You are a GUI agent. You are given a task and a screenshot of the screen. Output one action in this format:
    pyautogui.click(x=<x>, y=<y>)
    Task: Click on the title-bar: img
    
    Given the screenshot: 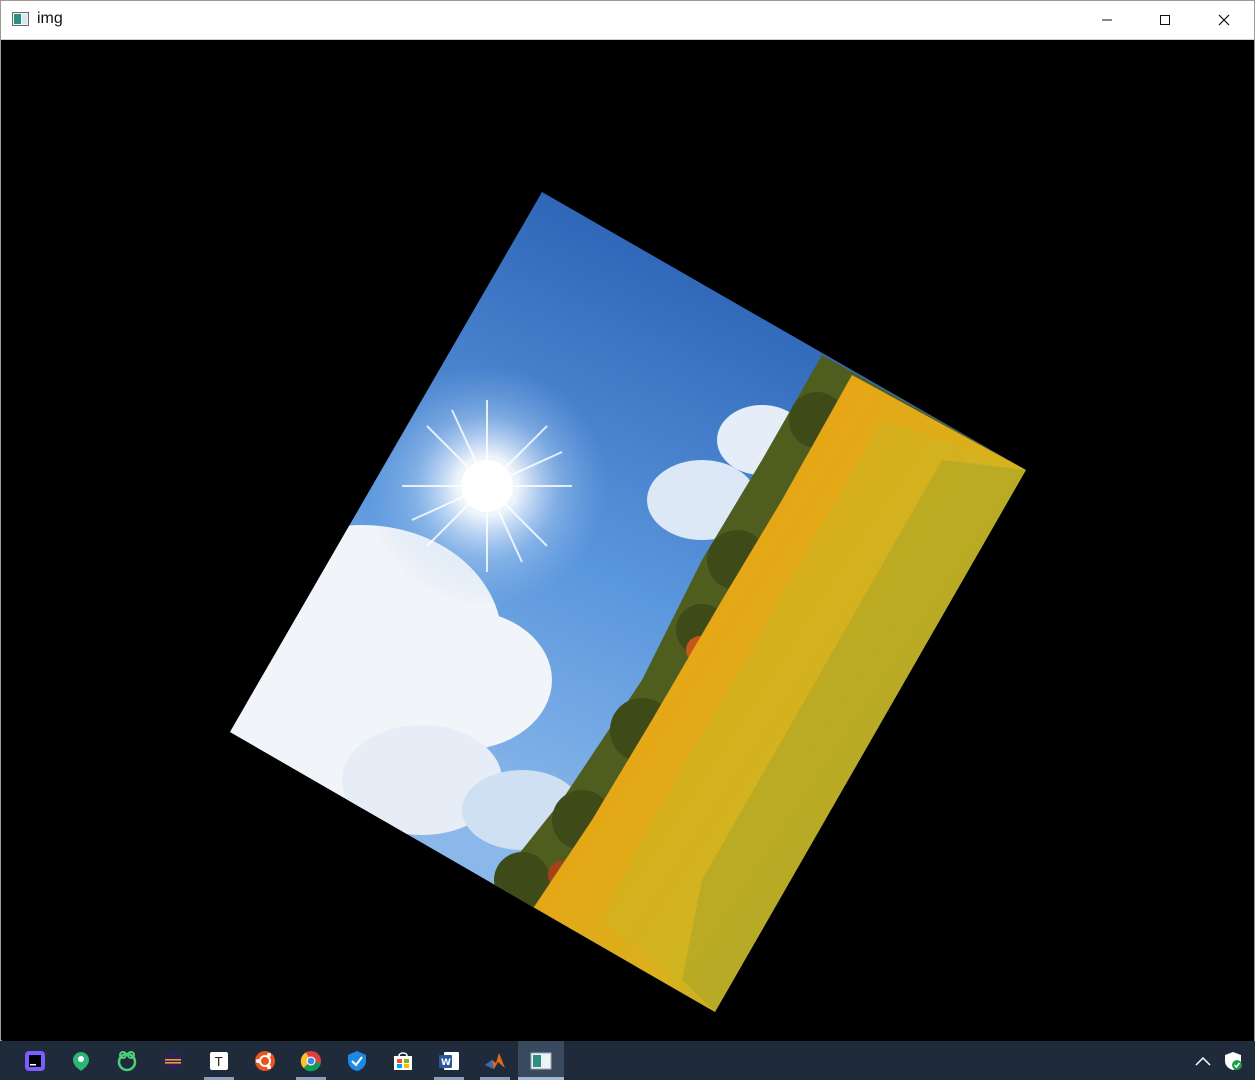 What is the action you would take?
    pyautogui.click(x=627, y=20)
    